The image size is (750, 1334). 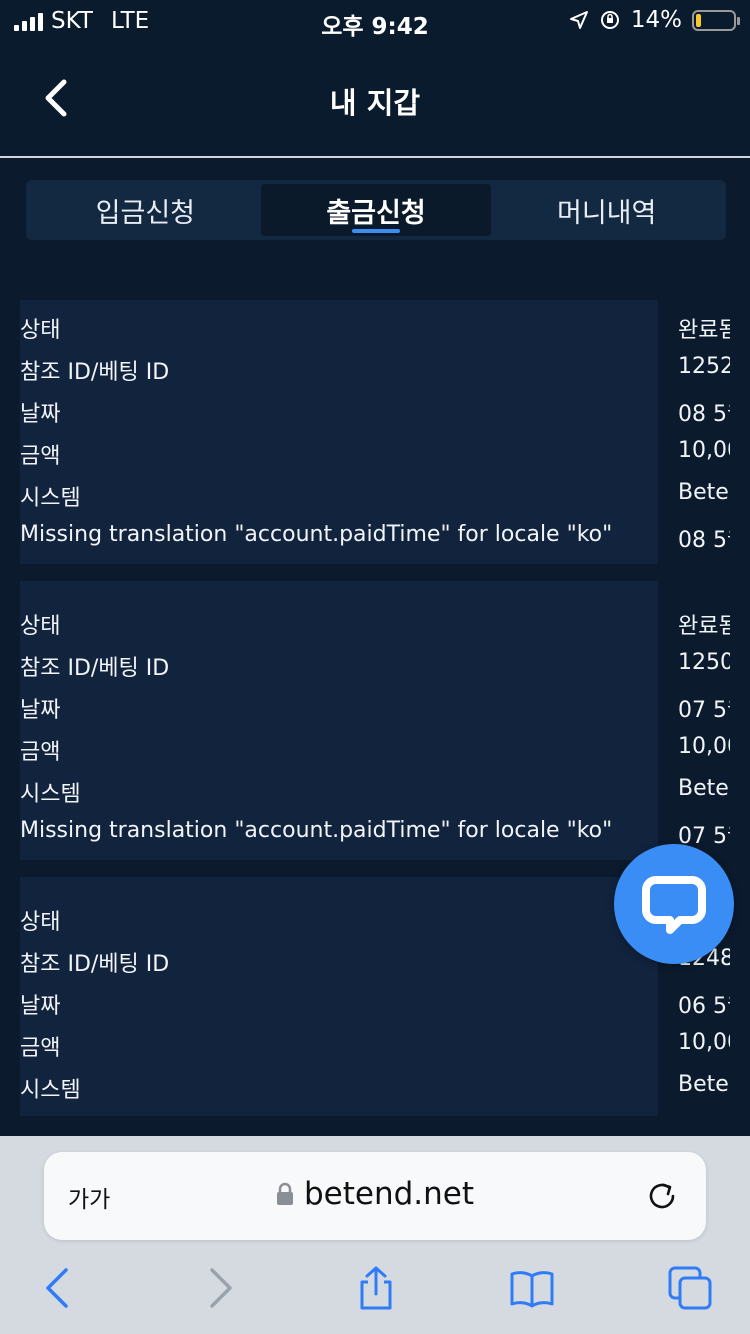 I want to click on location-arrow-icon, so click(x=578, y=20).